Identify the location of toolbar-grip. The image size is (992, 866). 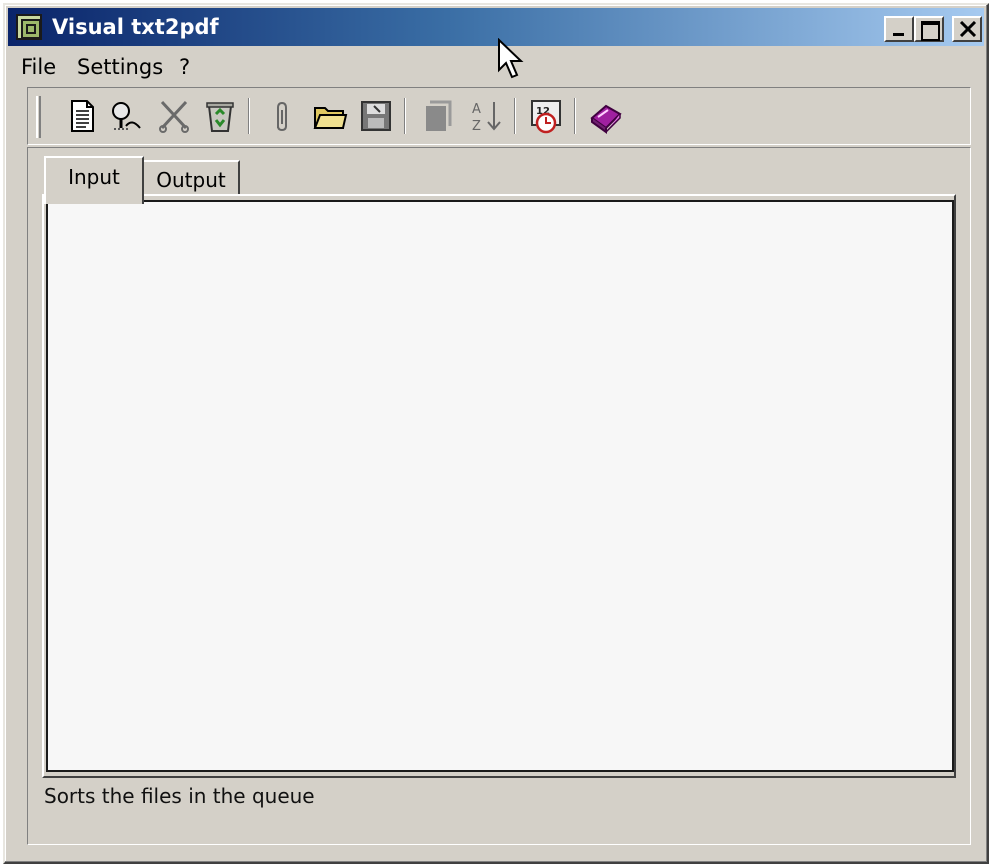
(38, 117).